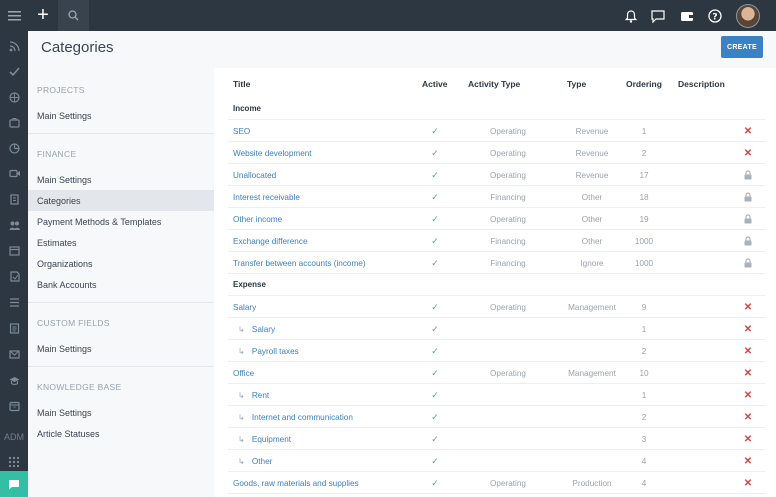 The width and height of the screenshot is (776, 497). Describe the element at coordinates (14, 276) in the screenshot. I see `contract-icon` at that location.